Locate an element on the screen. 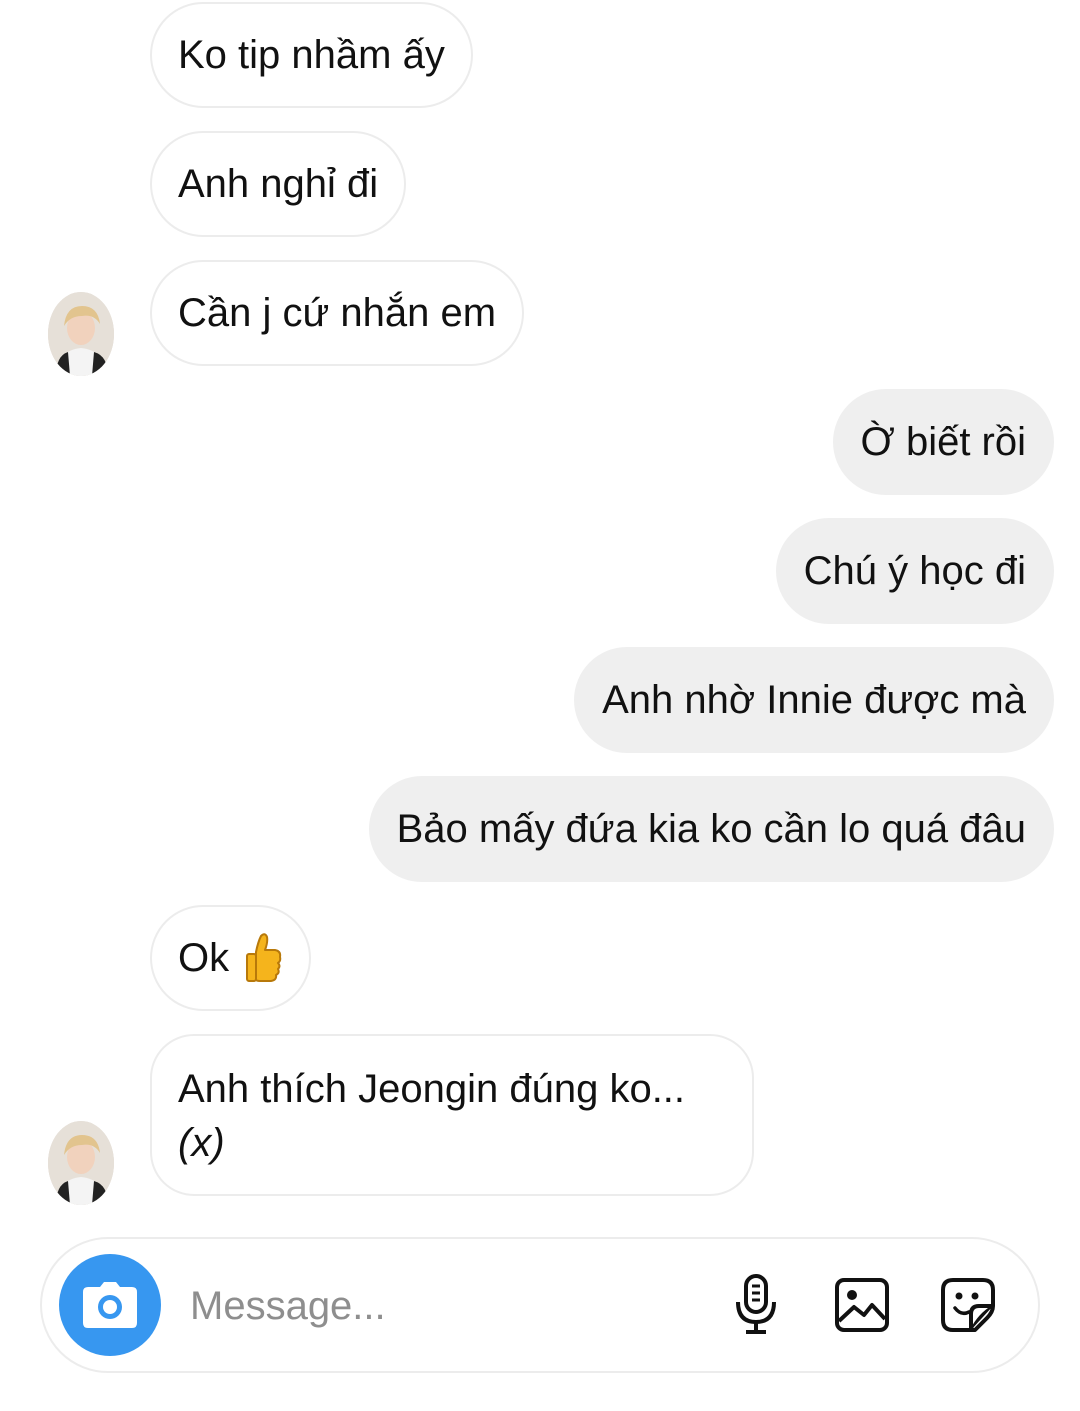 This screenshot has height=1411, width=1080. message-text: Ờ biết rồi is located at coordinates (943, 442).